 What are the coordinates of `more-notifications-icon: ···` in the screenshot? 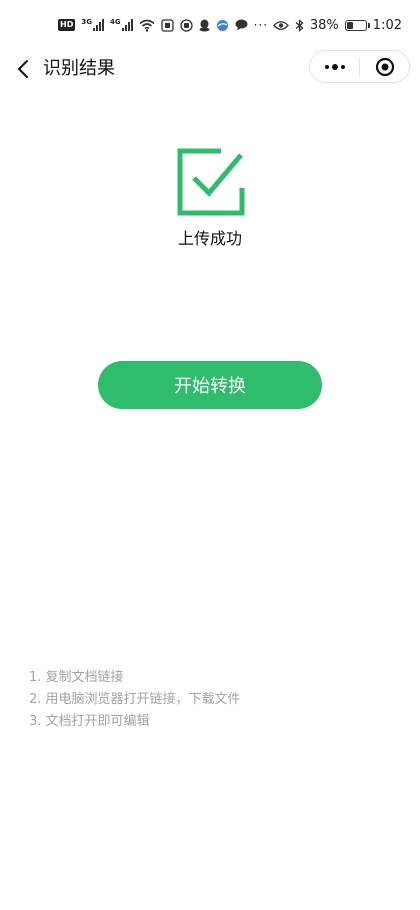 It's located at (261, 25).